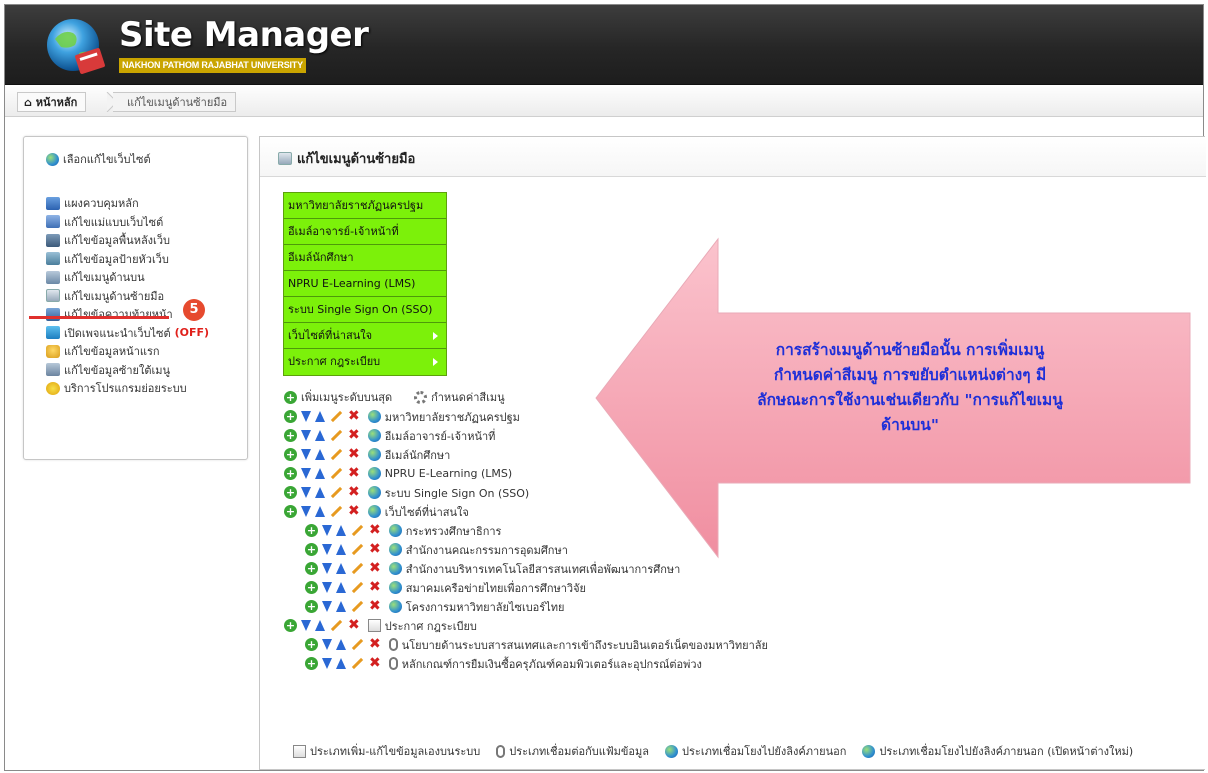 This screenshot has height=773, width=1208. I want to click on sidebar-item-top-menu: แก้ไขเมนูด้านบน, so click(127, 277).